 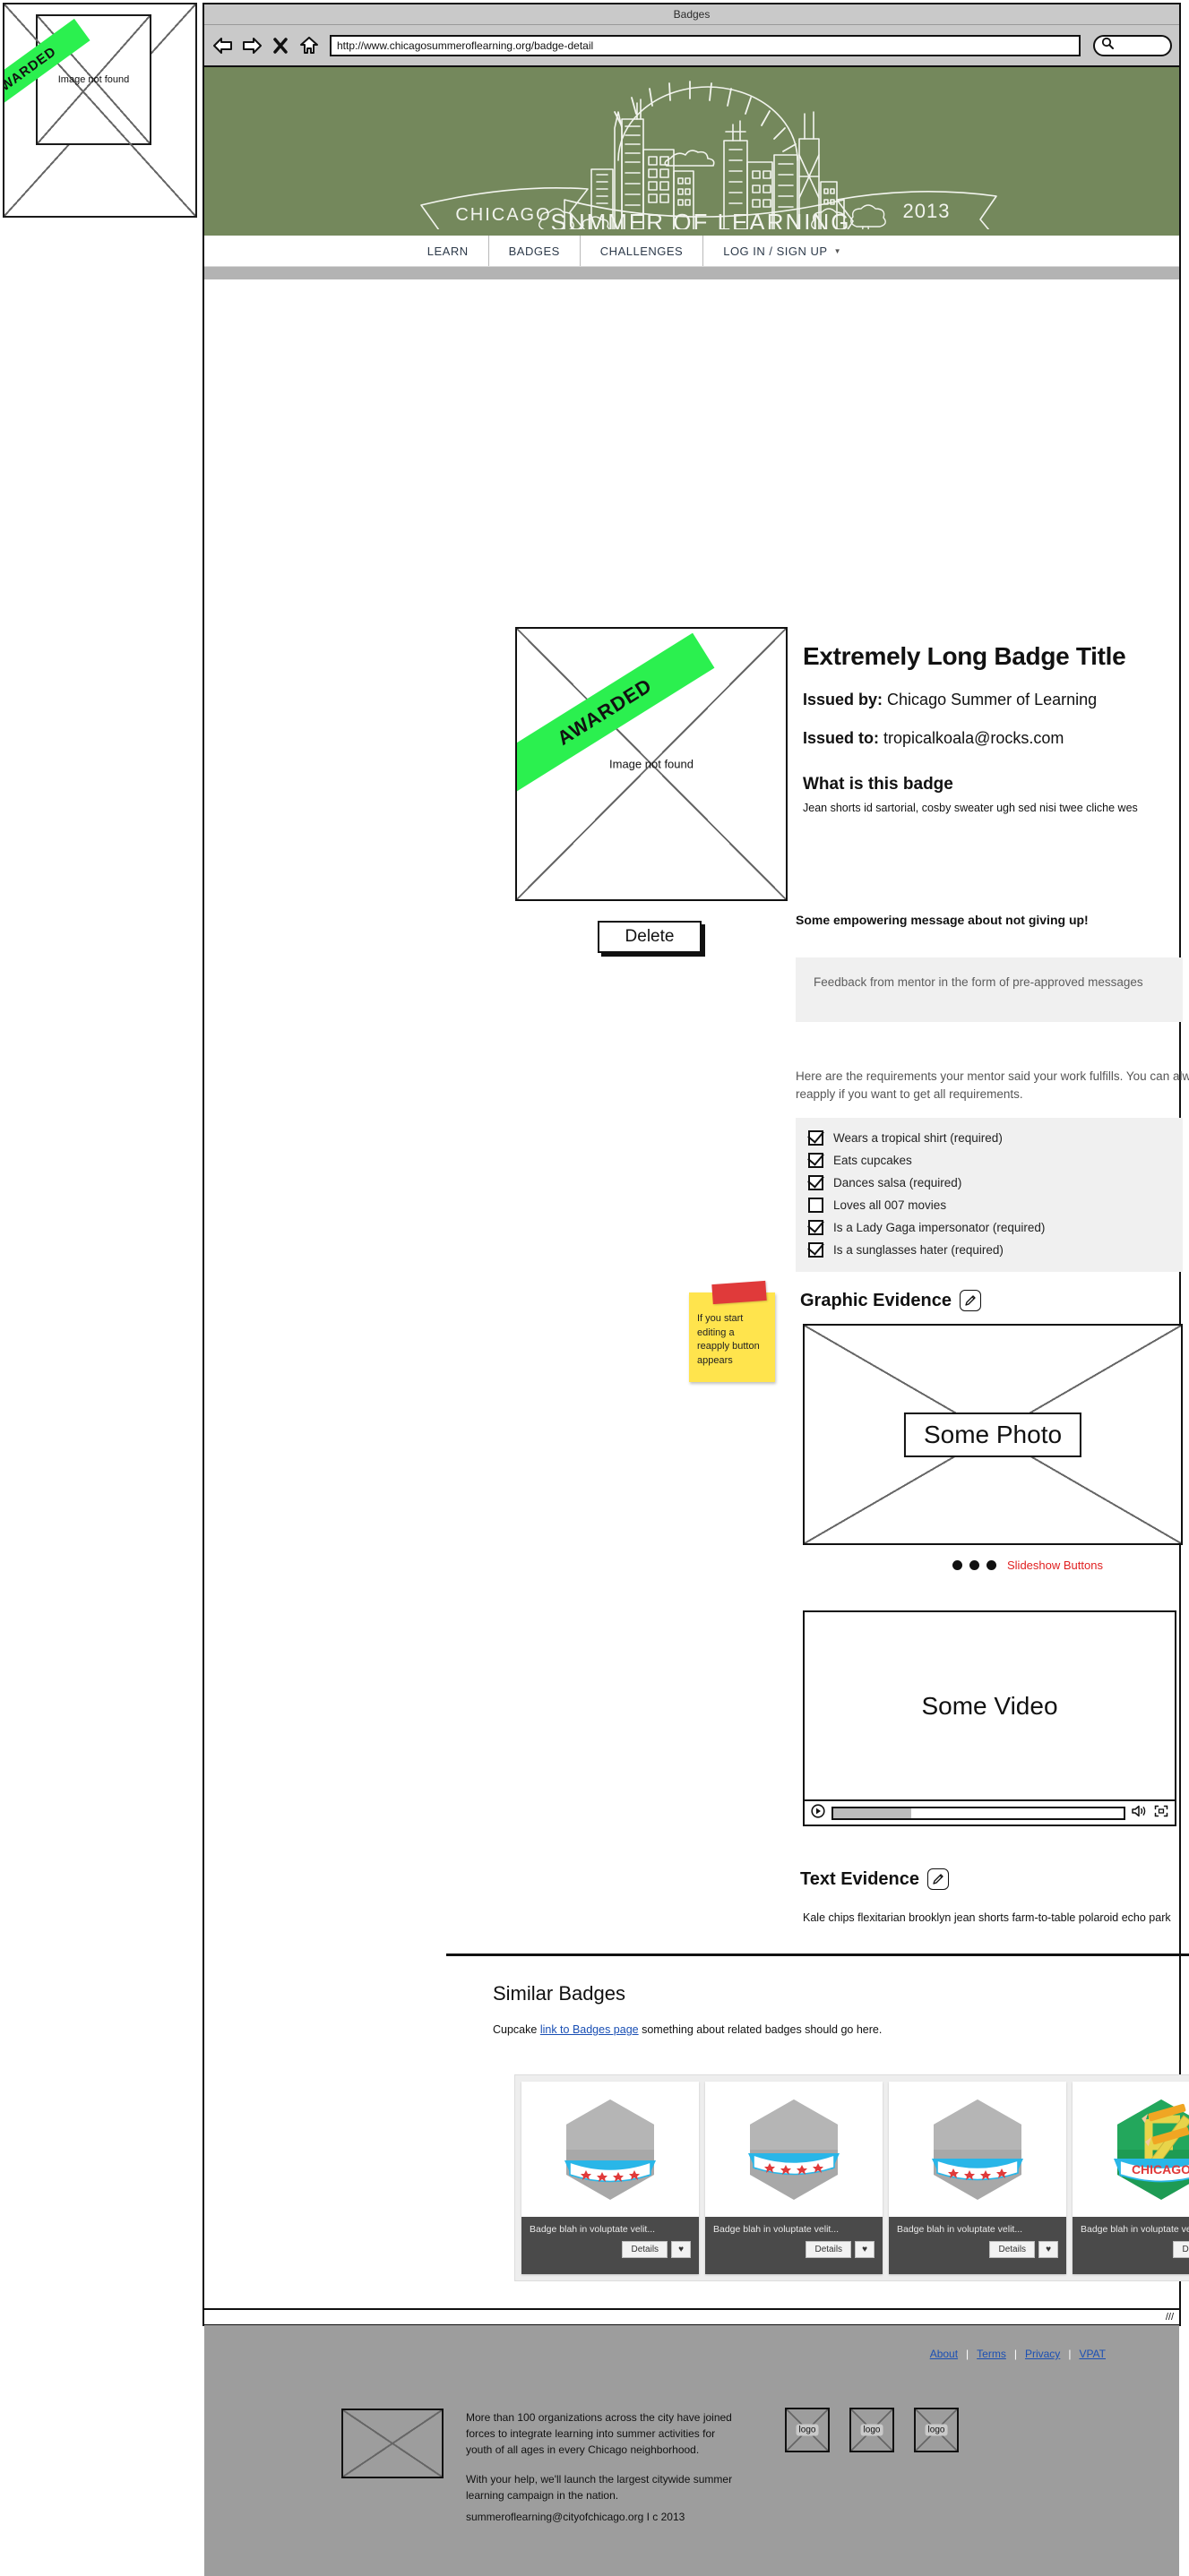 I want to click on search-icon, so click(x=1107, y=45).